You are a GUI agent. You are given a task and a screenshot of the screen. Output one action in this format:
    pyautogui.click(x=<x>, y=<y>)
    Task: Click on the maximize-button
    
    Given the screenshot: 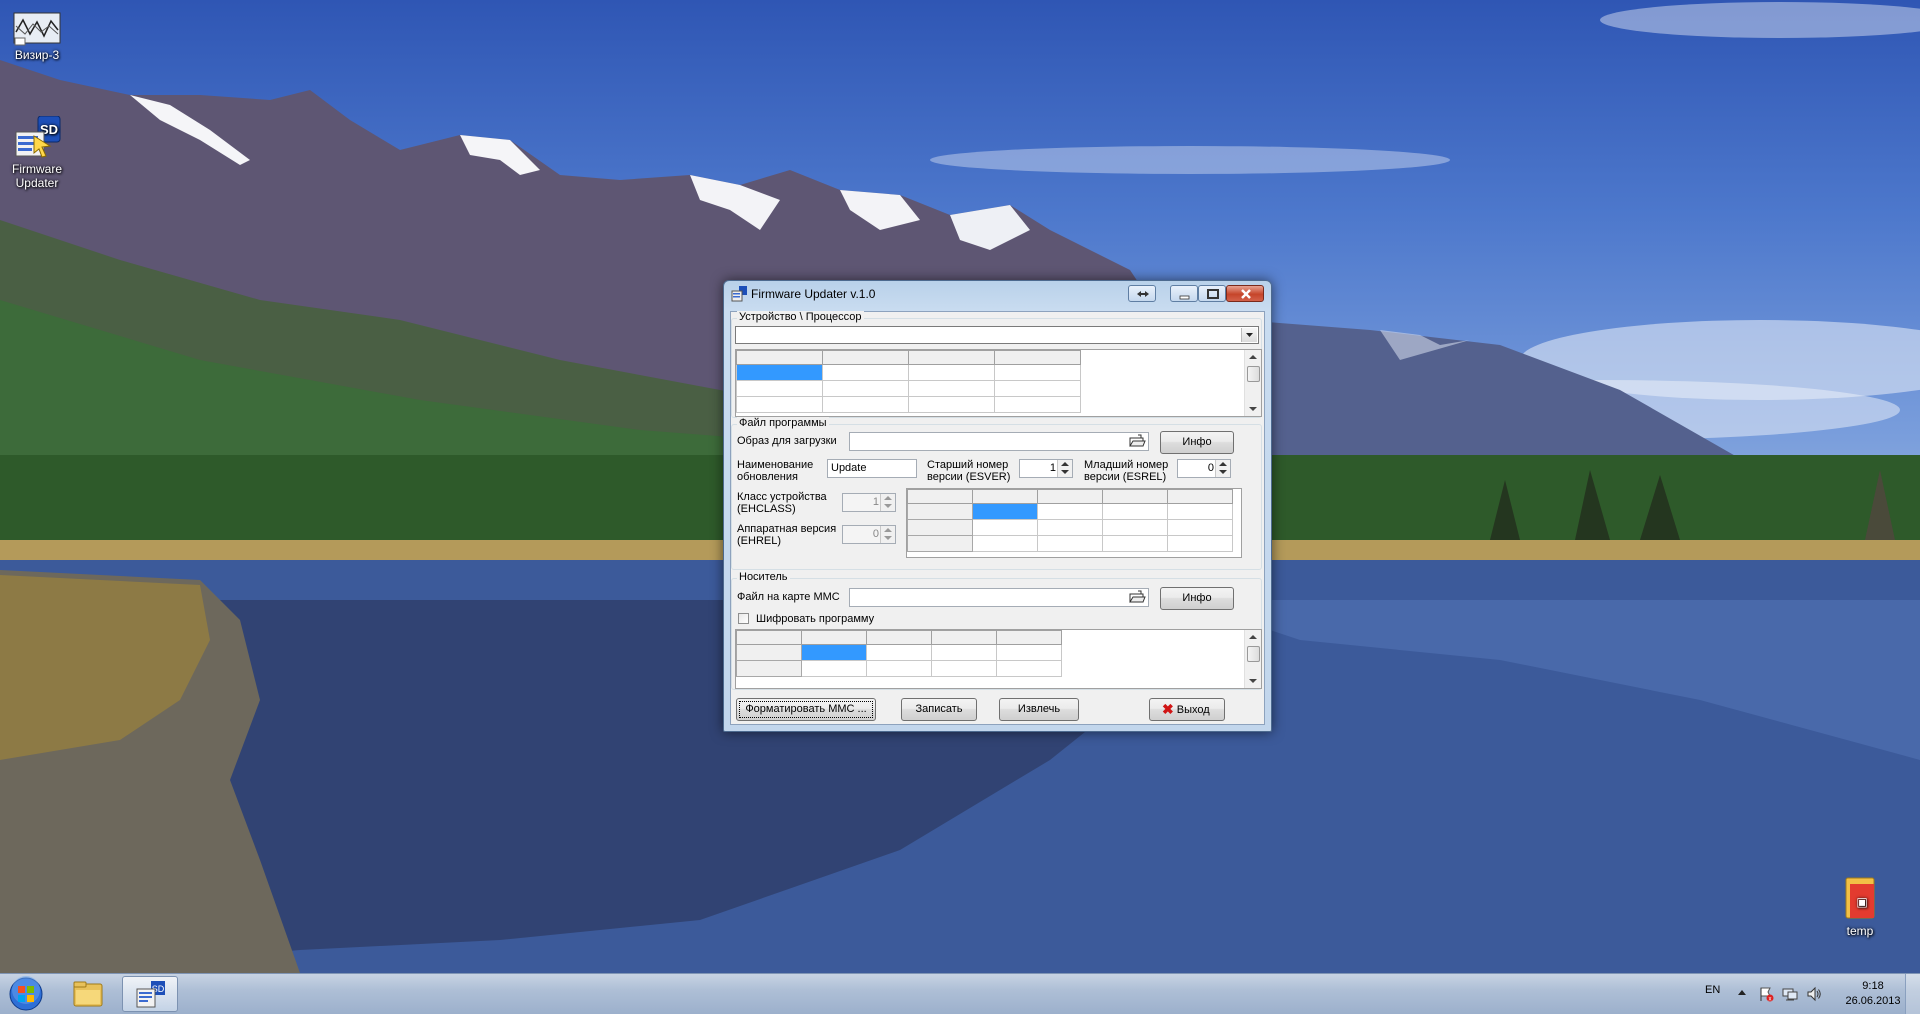 What is the action you would take?
    pyautogui.click(x=1212, y=293)
    